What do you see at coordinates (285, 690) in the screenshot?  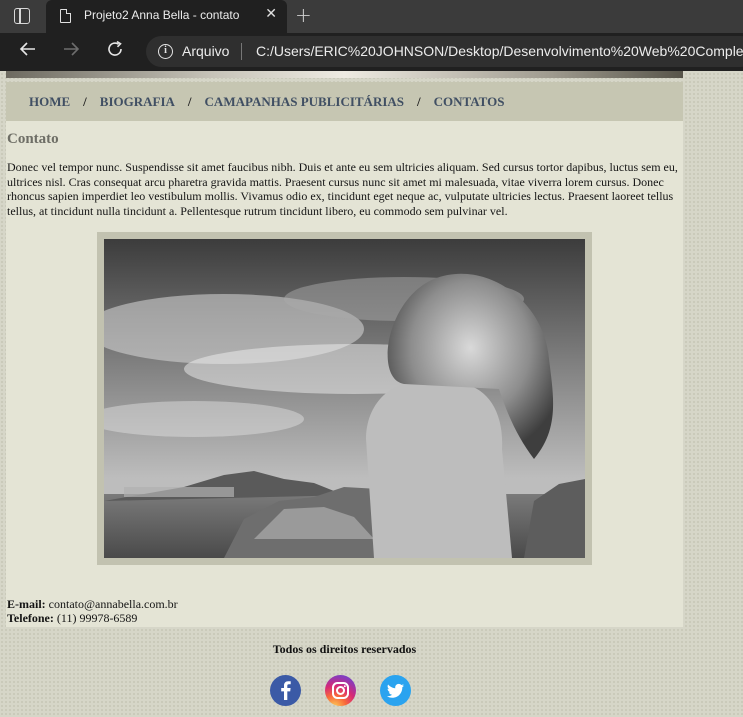 I see `facebook-icon` at bounding box center [285, 690].